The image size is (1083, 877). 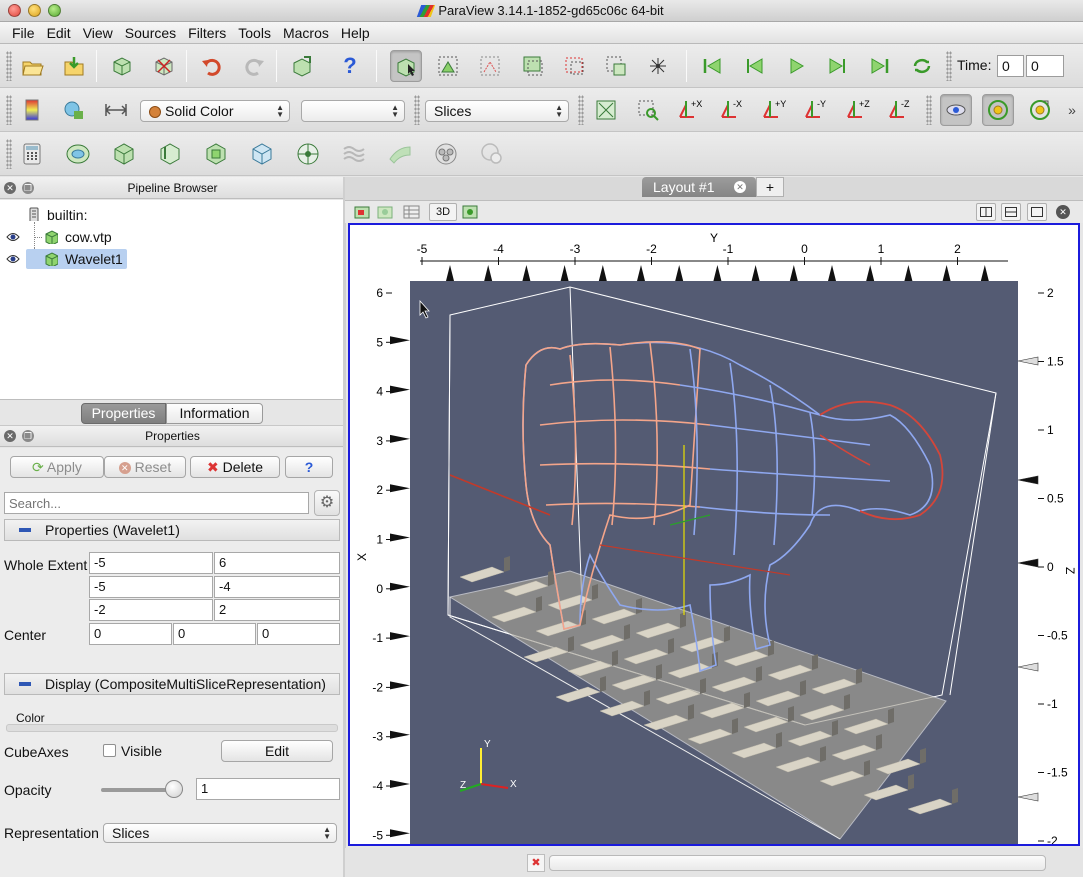 I want to click on minimize-window-button, so click(x=34, y=10).